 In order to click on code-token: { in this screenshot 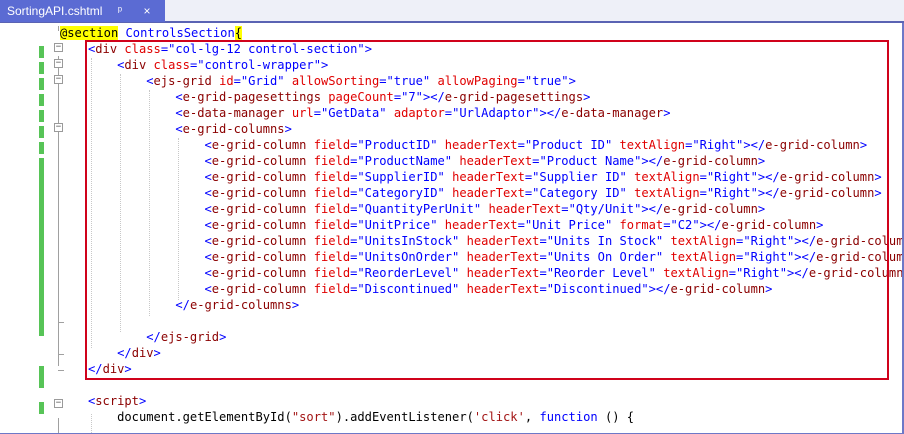, I will do `click(238, 33)`.